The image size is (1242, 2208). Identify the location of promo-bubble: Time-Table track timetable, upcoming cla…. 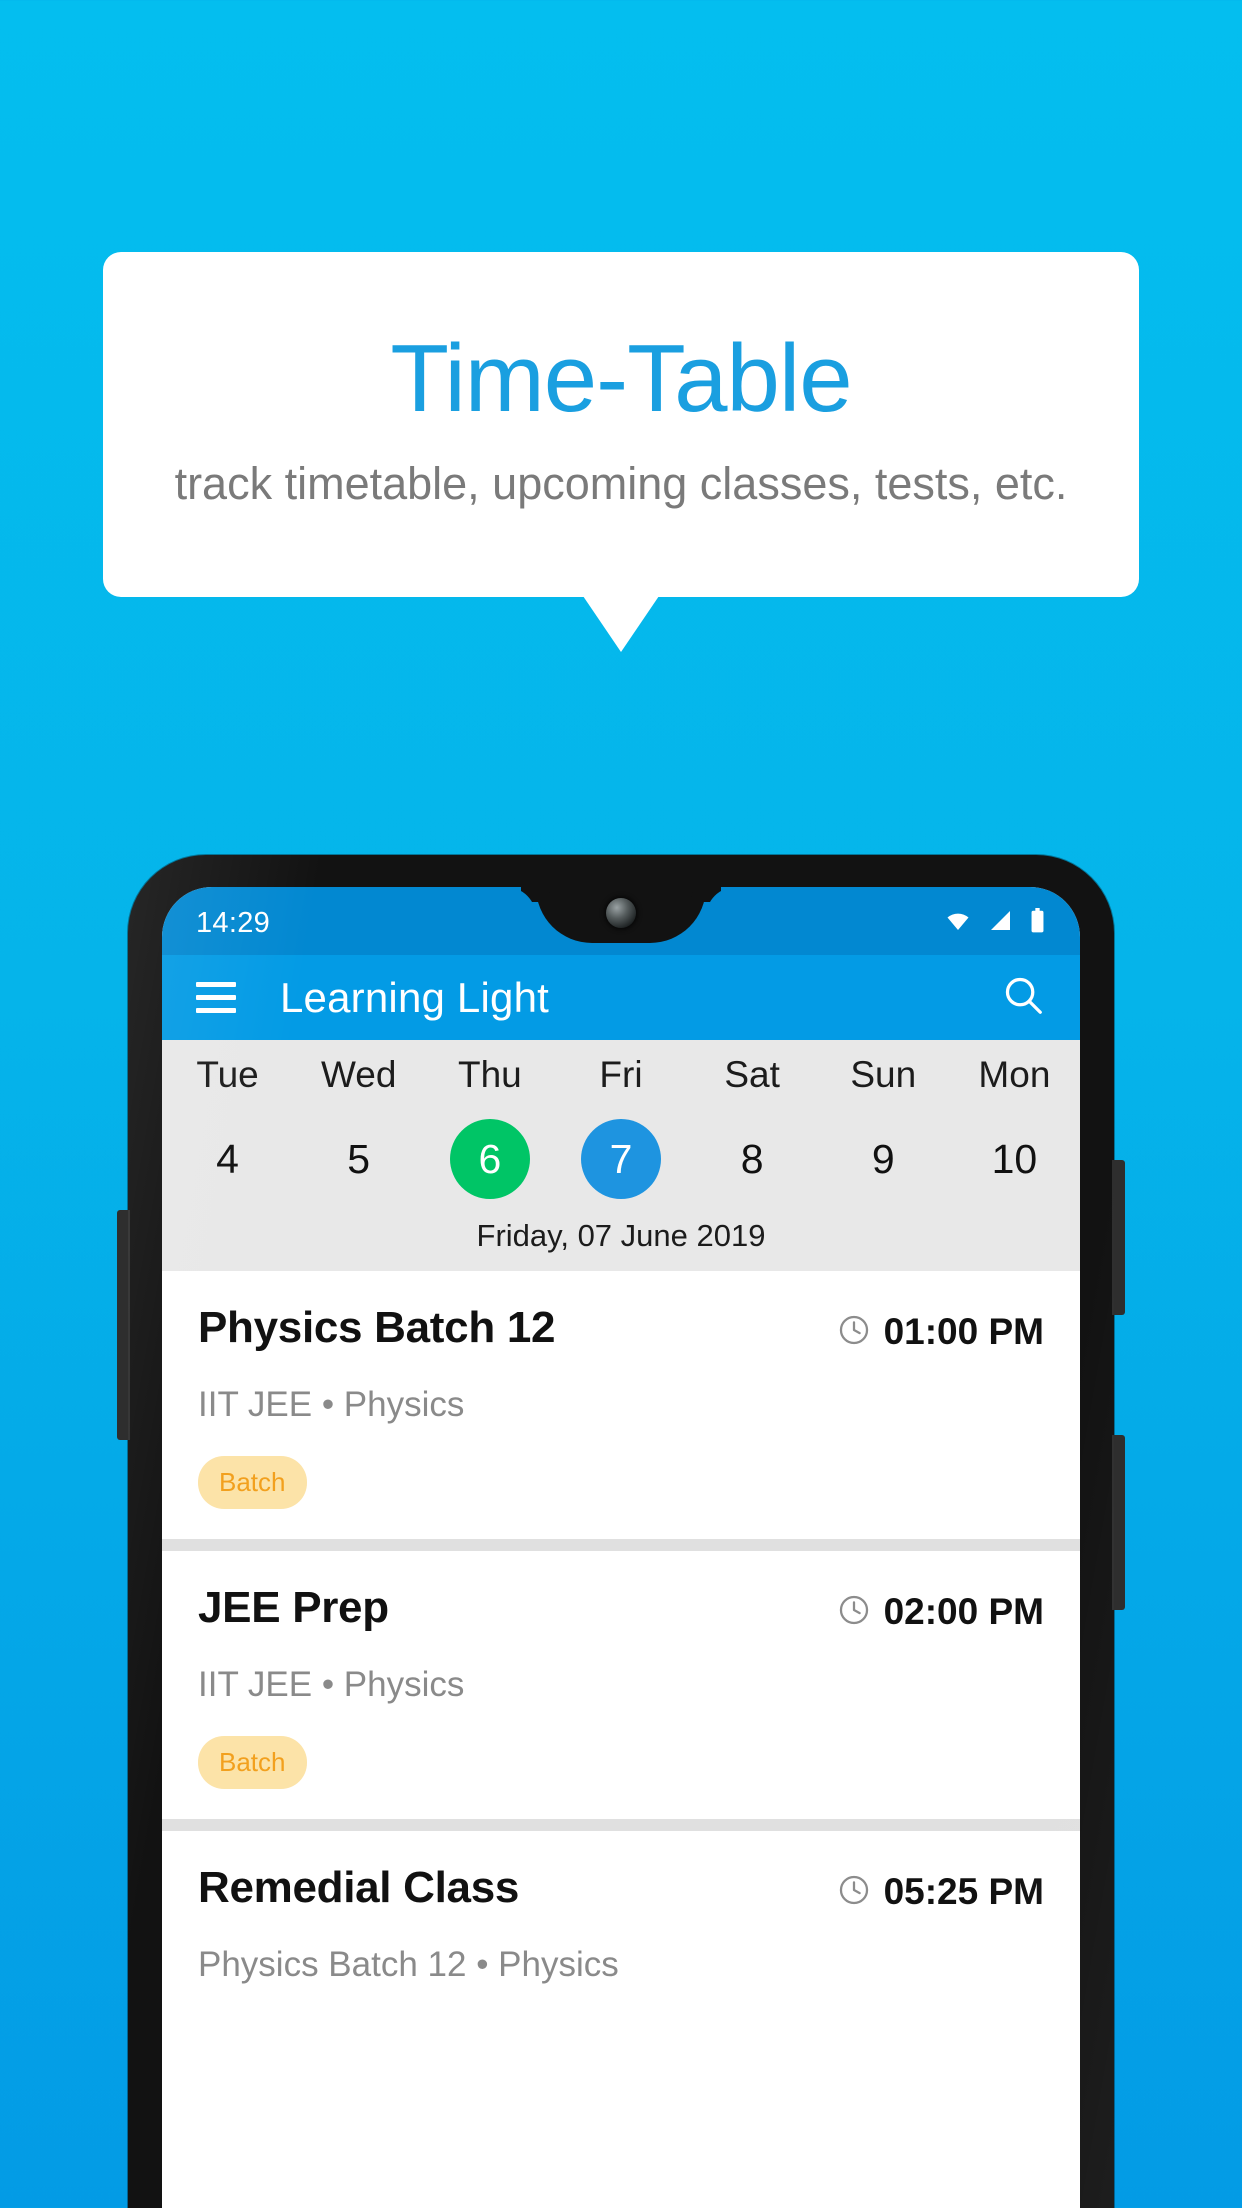
(621, 424).